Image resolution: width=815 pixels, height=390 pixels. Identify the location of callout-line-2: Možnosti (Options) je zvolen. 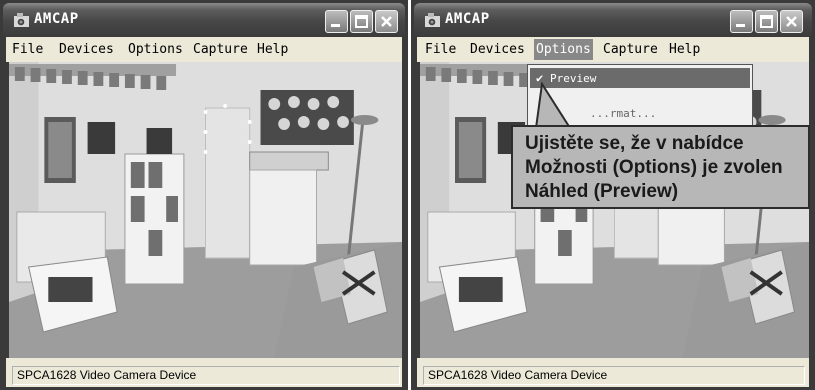
(654, 167).